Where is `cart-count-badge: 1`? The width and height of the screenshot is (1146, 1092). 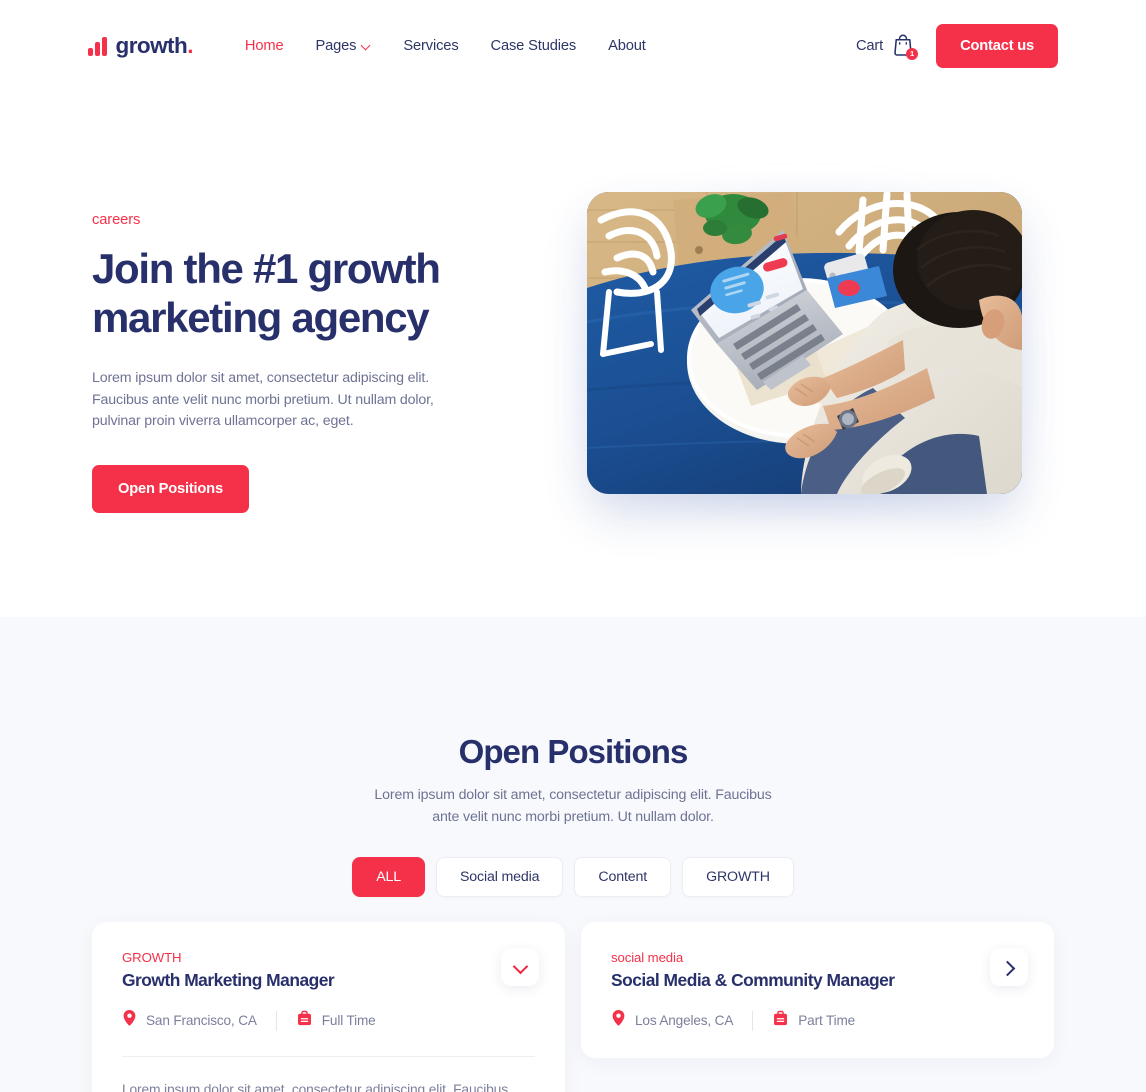
cart-count-badge: 1 is located at coordinates (912, 54).